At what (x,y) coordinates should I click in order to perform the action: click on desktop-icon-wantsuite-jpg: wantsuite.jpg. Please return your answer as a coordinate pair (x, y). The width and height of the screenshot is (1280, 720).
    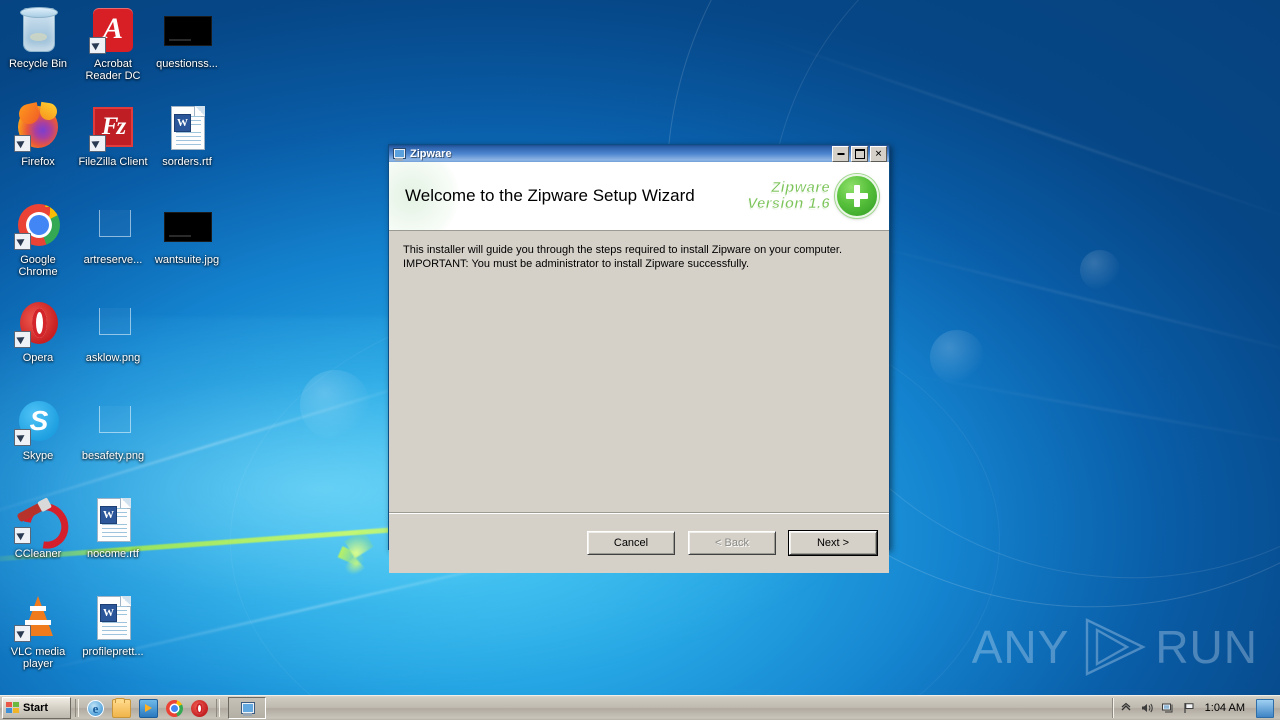
    Looking at the image, I should click on (187, 234).